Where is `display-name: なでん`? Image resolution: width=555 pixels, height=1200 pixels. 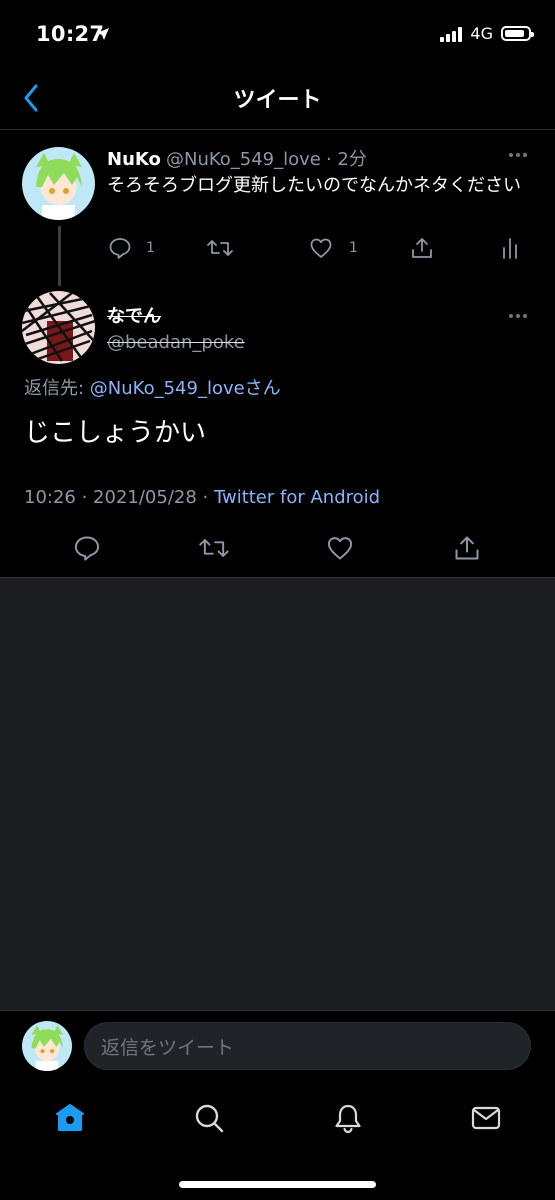
display-name: なでん is located at coordinates (134, 316).